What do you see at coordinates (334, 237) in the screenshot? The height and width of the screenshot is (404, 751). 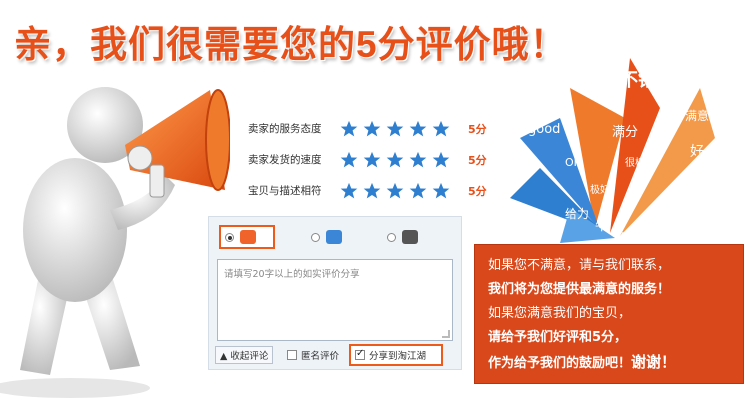 I see `neutral-face-icon` at bounding box center [334, 237].